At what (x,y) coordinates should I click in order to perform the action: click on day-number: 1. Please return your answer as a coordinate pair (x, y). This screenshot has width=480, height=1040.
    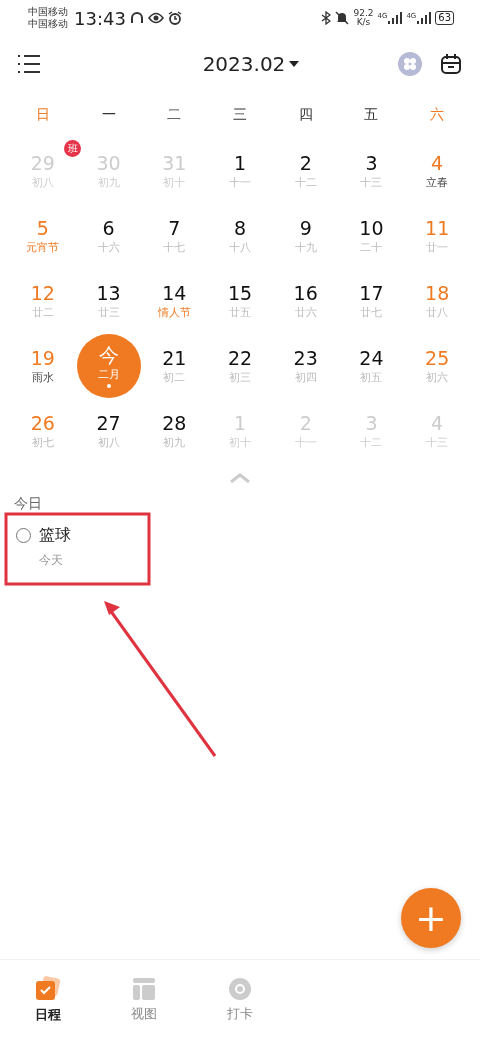
    Looking at the image, I should click on (240, 163).